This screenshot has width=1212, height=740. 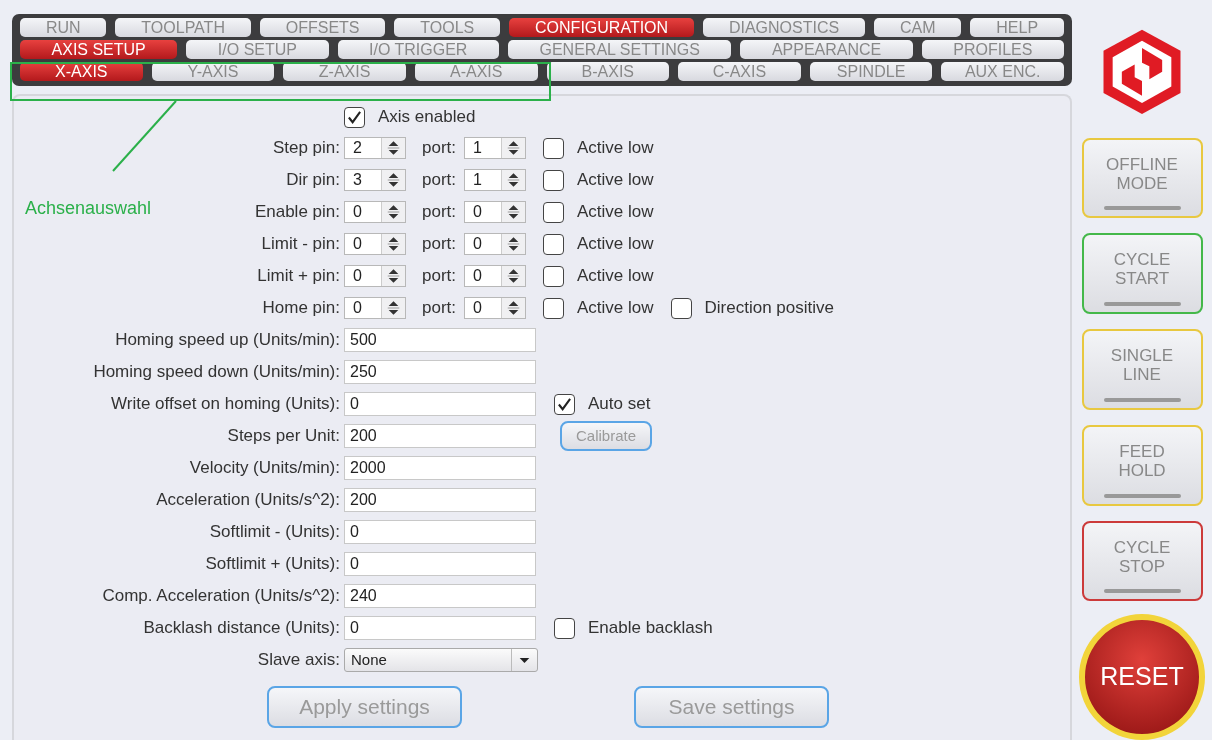 What do you see at coordinates (1142, 274) in the screenshot?
I see `control-button: CYCLE START` at bounding box center [1142, 274].